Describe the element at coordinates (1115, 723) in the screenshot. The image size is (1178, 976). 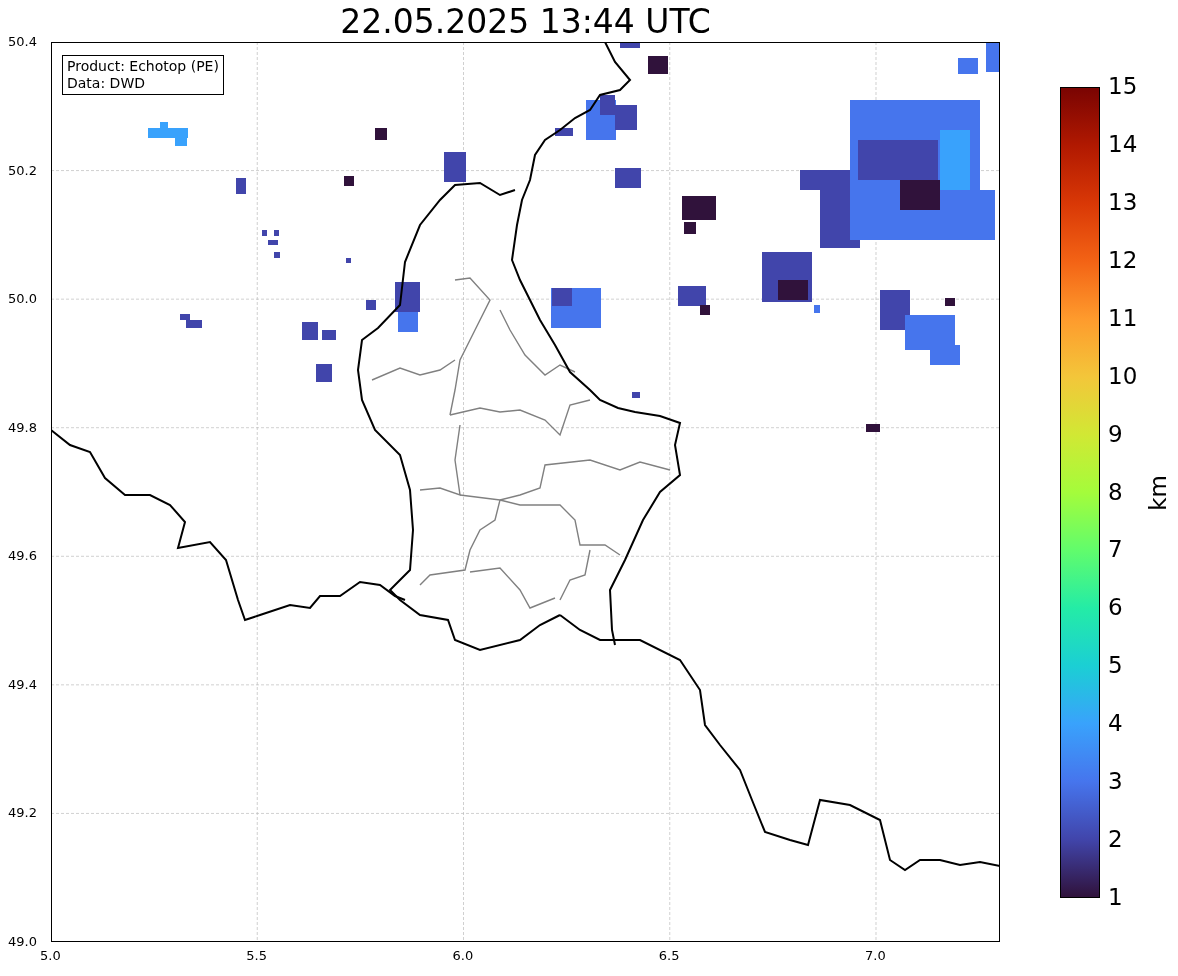
I see `colorbar-tick-label: 4` at that location.